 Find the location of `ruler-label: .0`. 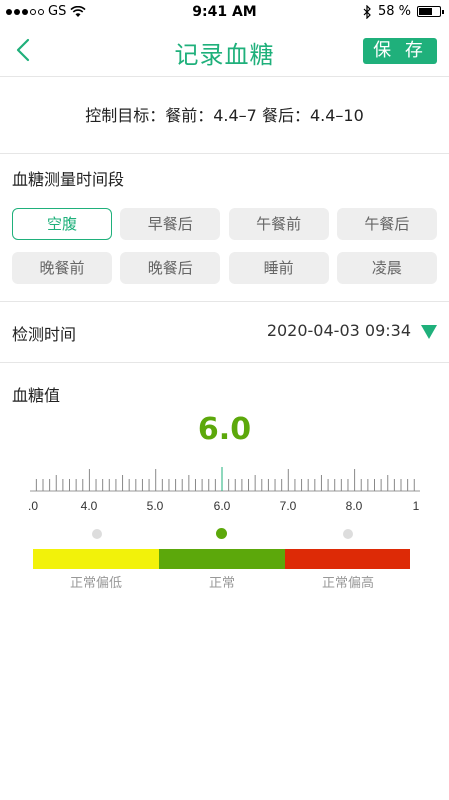

ruler-label: .0 is located at coordinates (33, 506).